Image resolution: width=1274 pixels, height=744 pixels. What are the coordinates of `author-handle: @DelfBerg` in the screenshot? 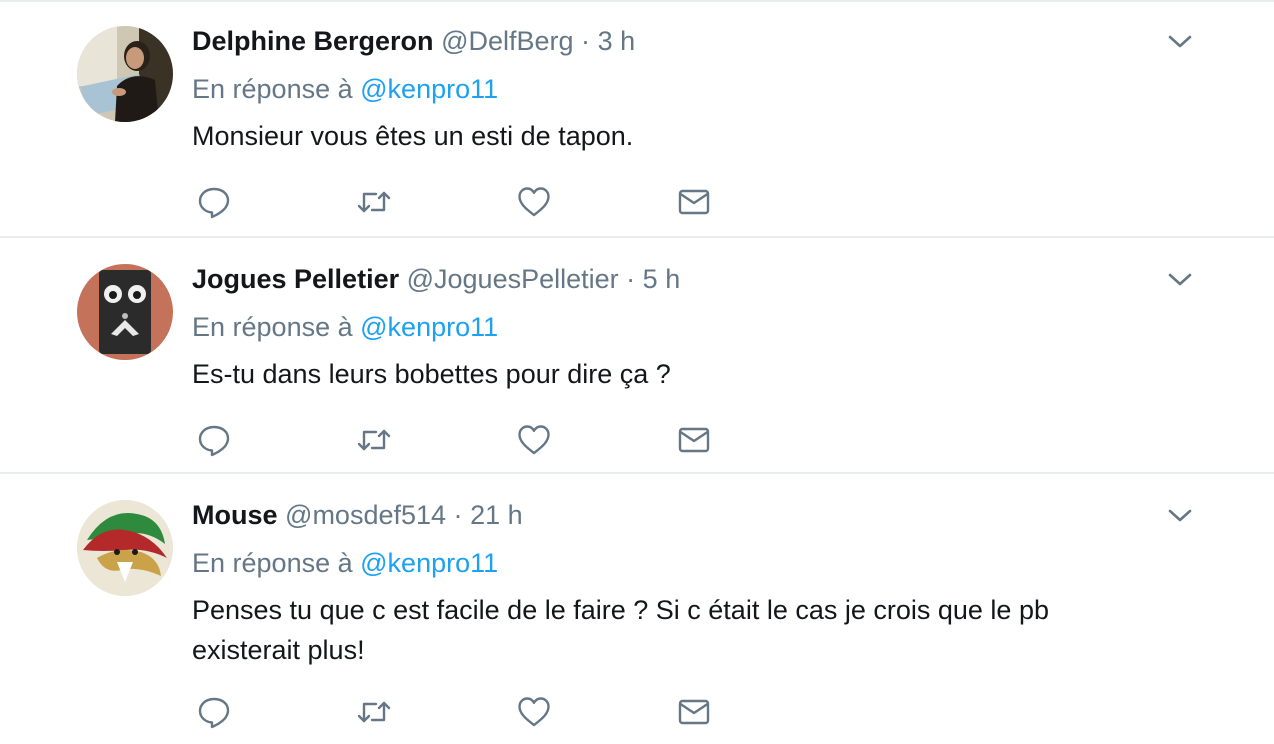 It's located at (507, 41).